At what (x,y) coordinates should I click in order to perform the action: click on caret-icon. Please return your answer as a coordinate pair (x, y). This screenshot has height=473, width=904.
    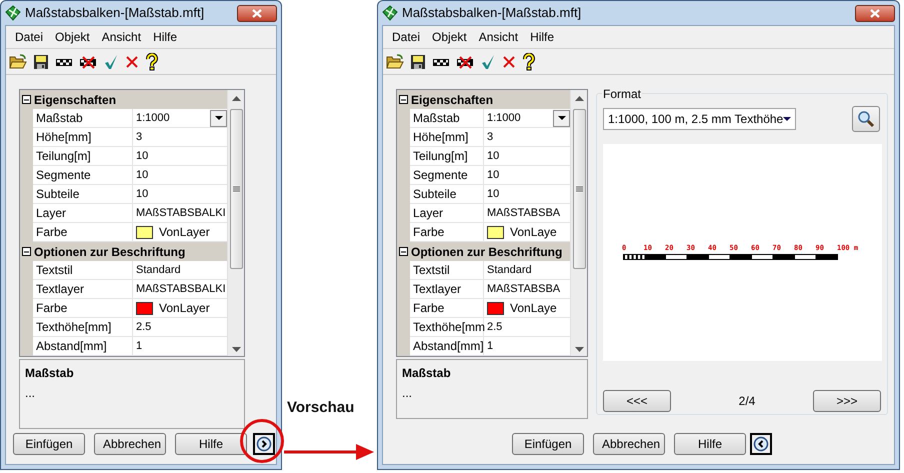
    Looking at the image, I should click on (787, 119).